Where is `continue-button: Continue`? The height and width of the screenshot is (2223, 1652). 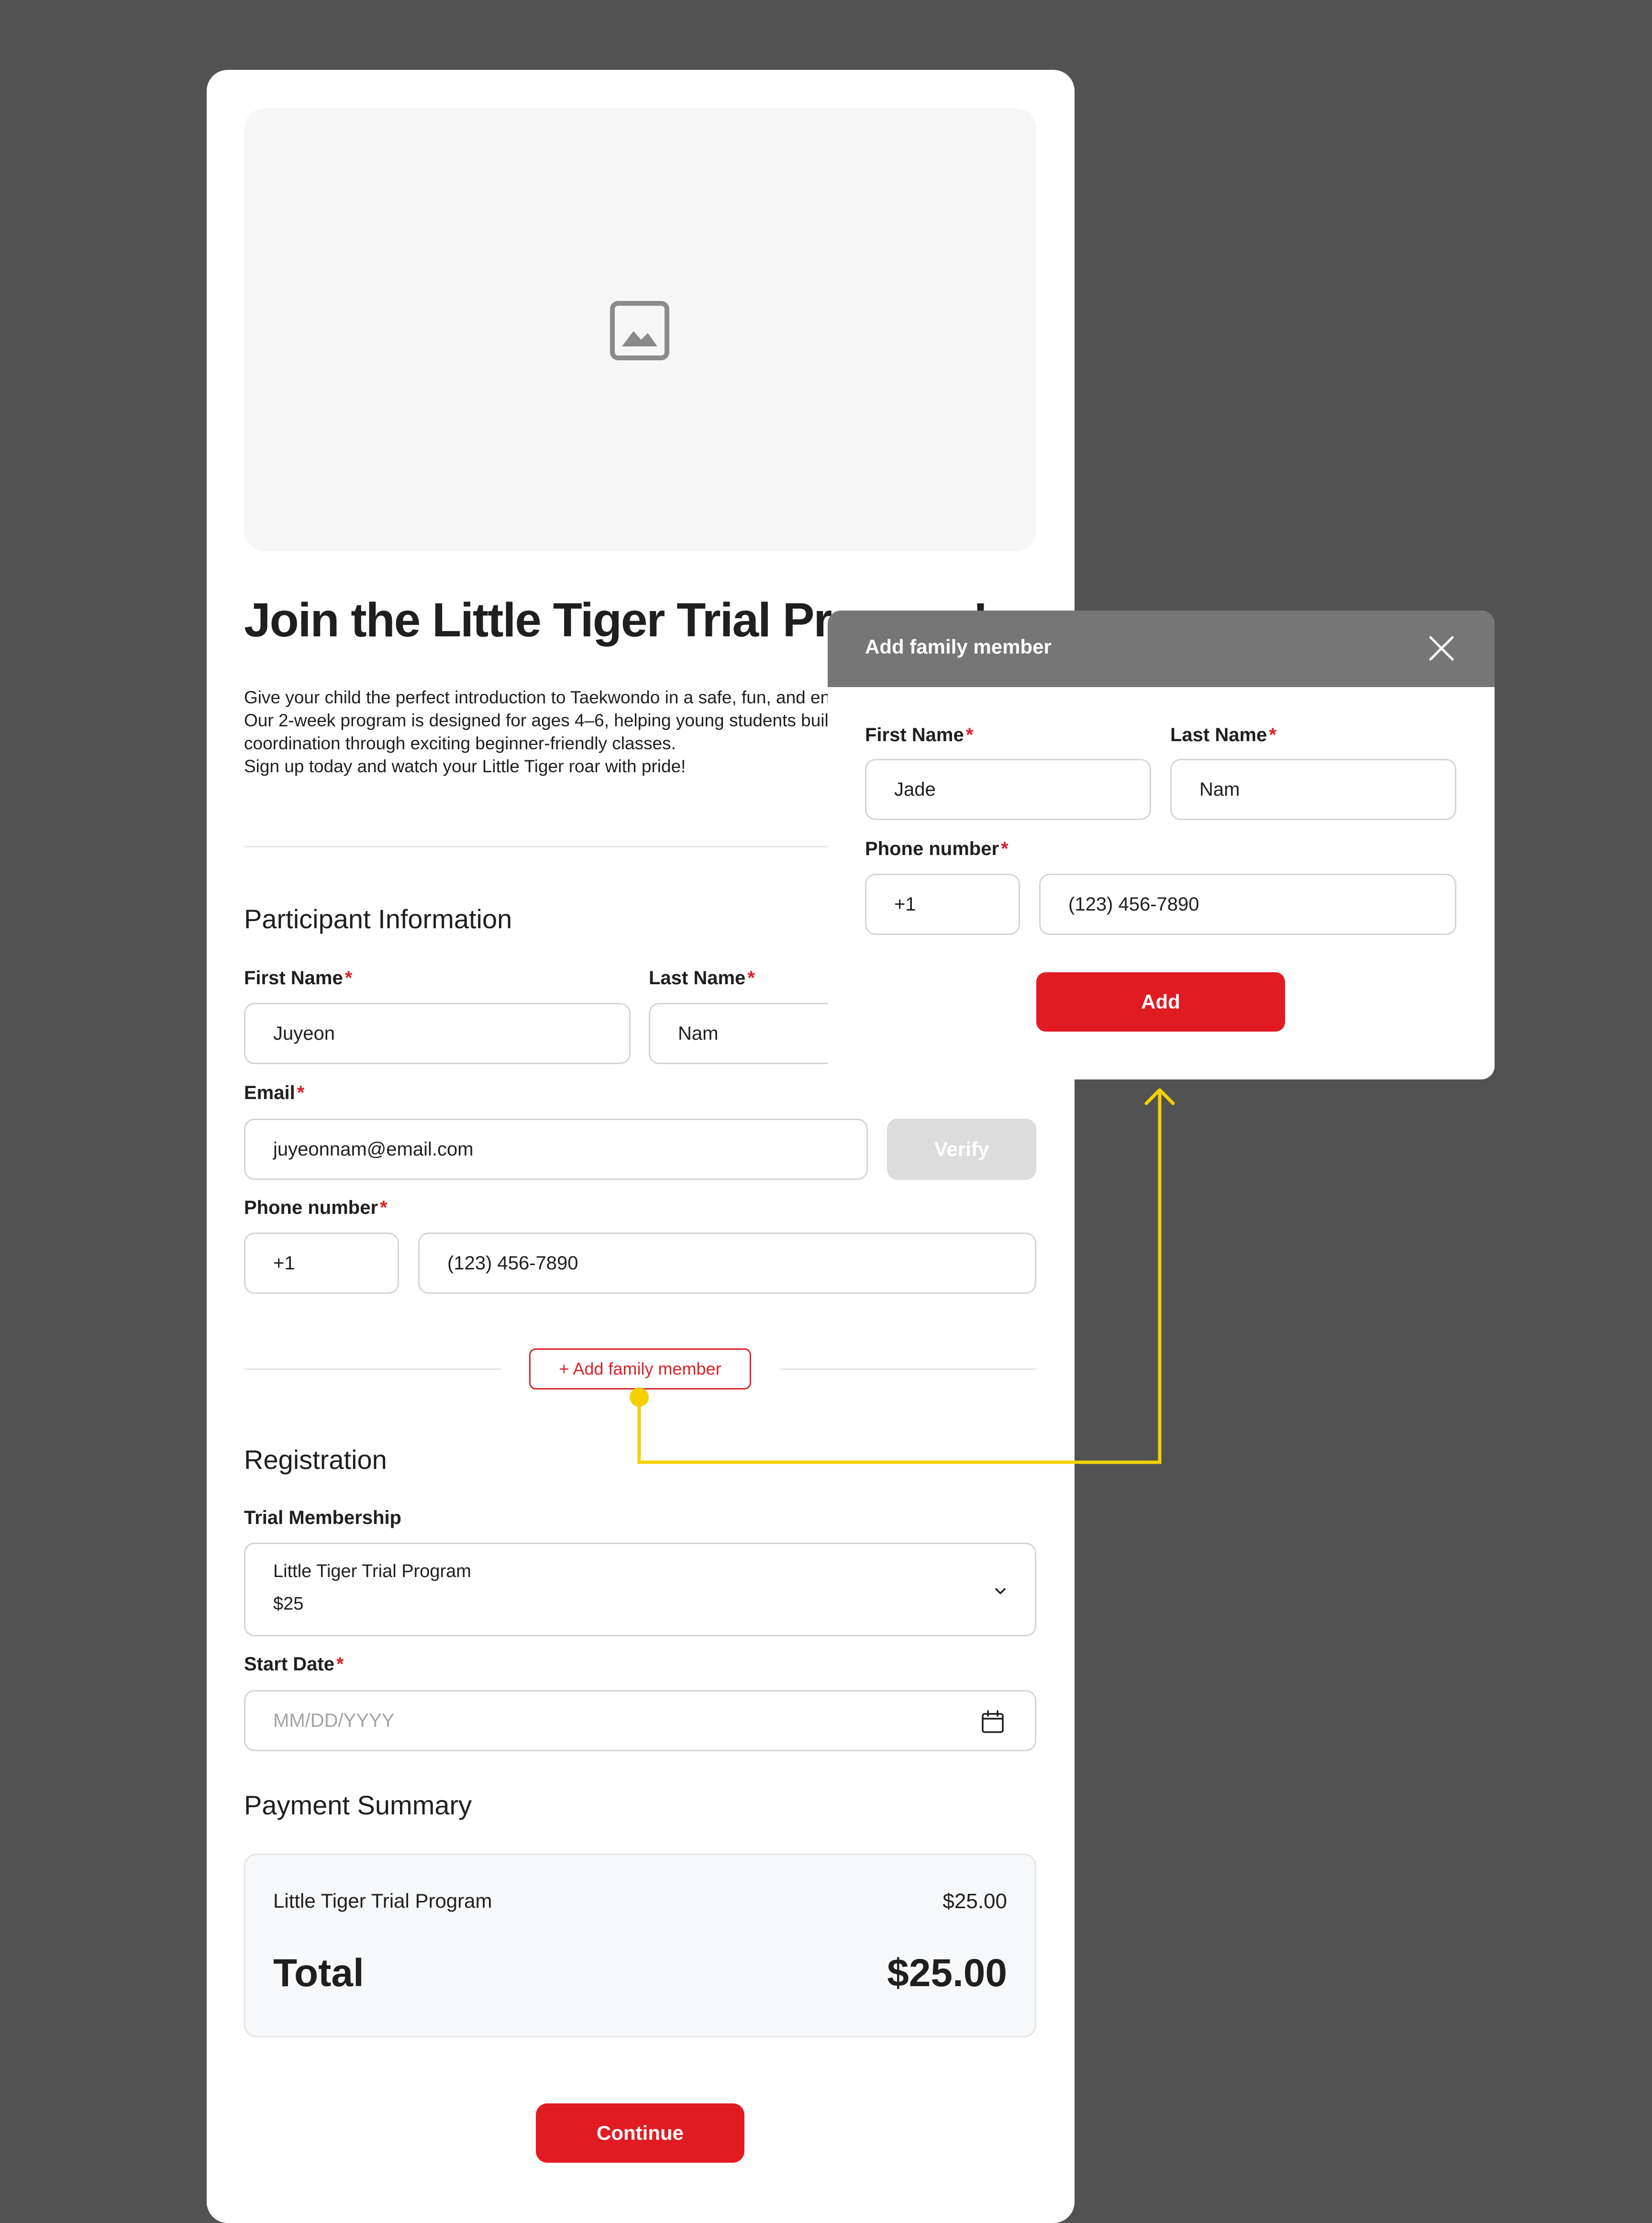
continue-button: Continue is located at coordinates (640, 2133).